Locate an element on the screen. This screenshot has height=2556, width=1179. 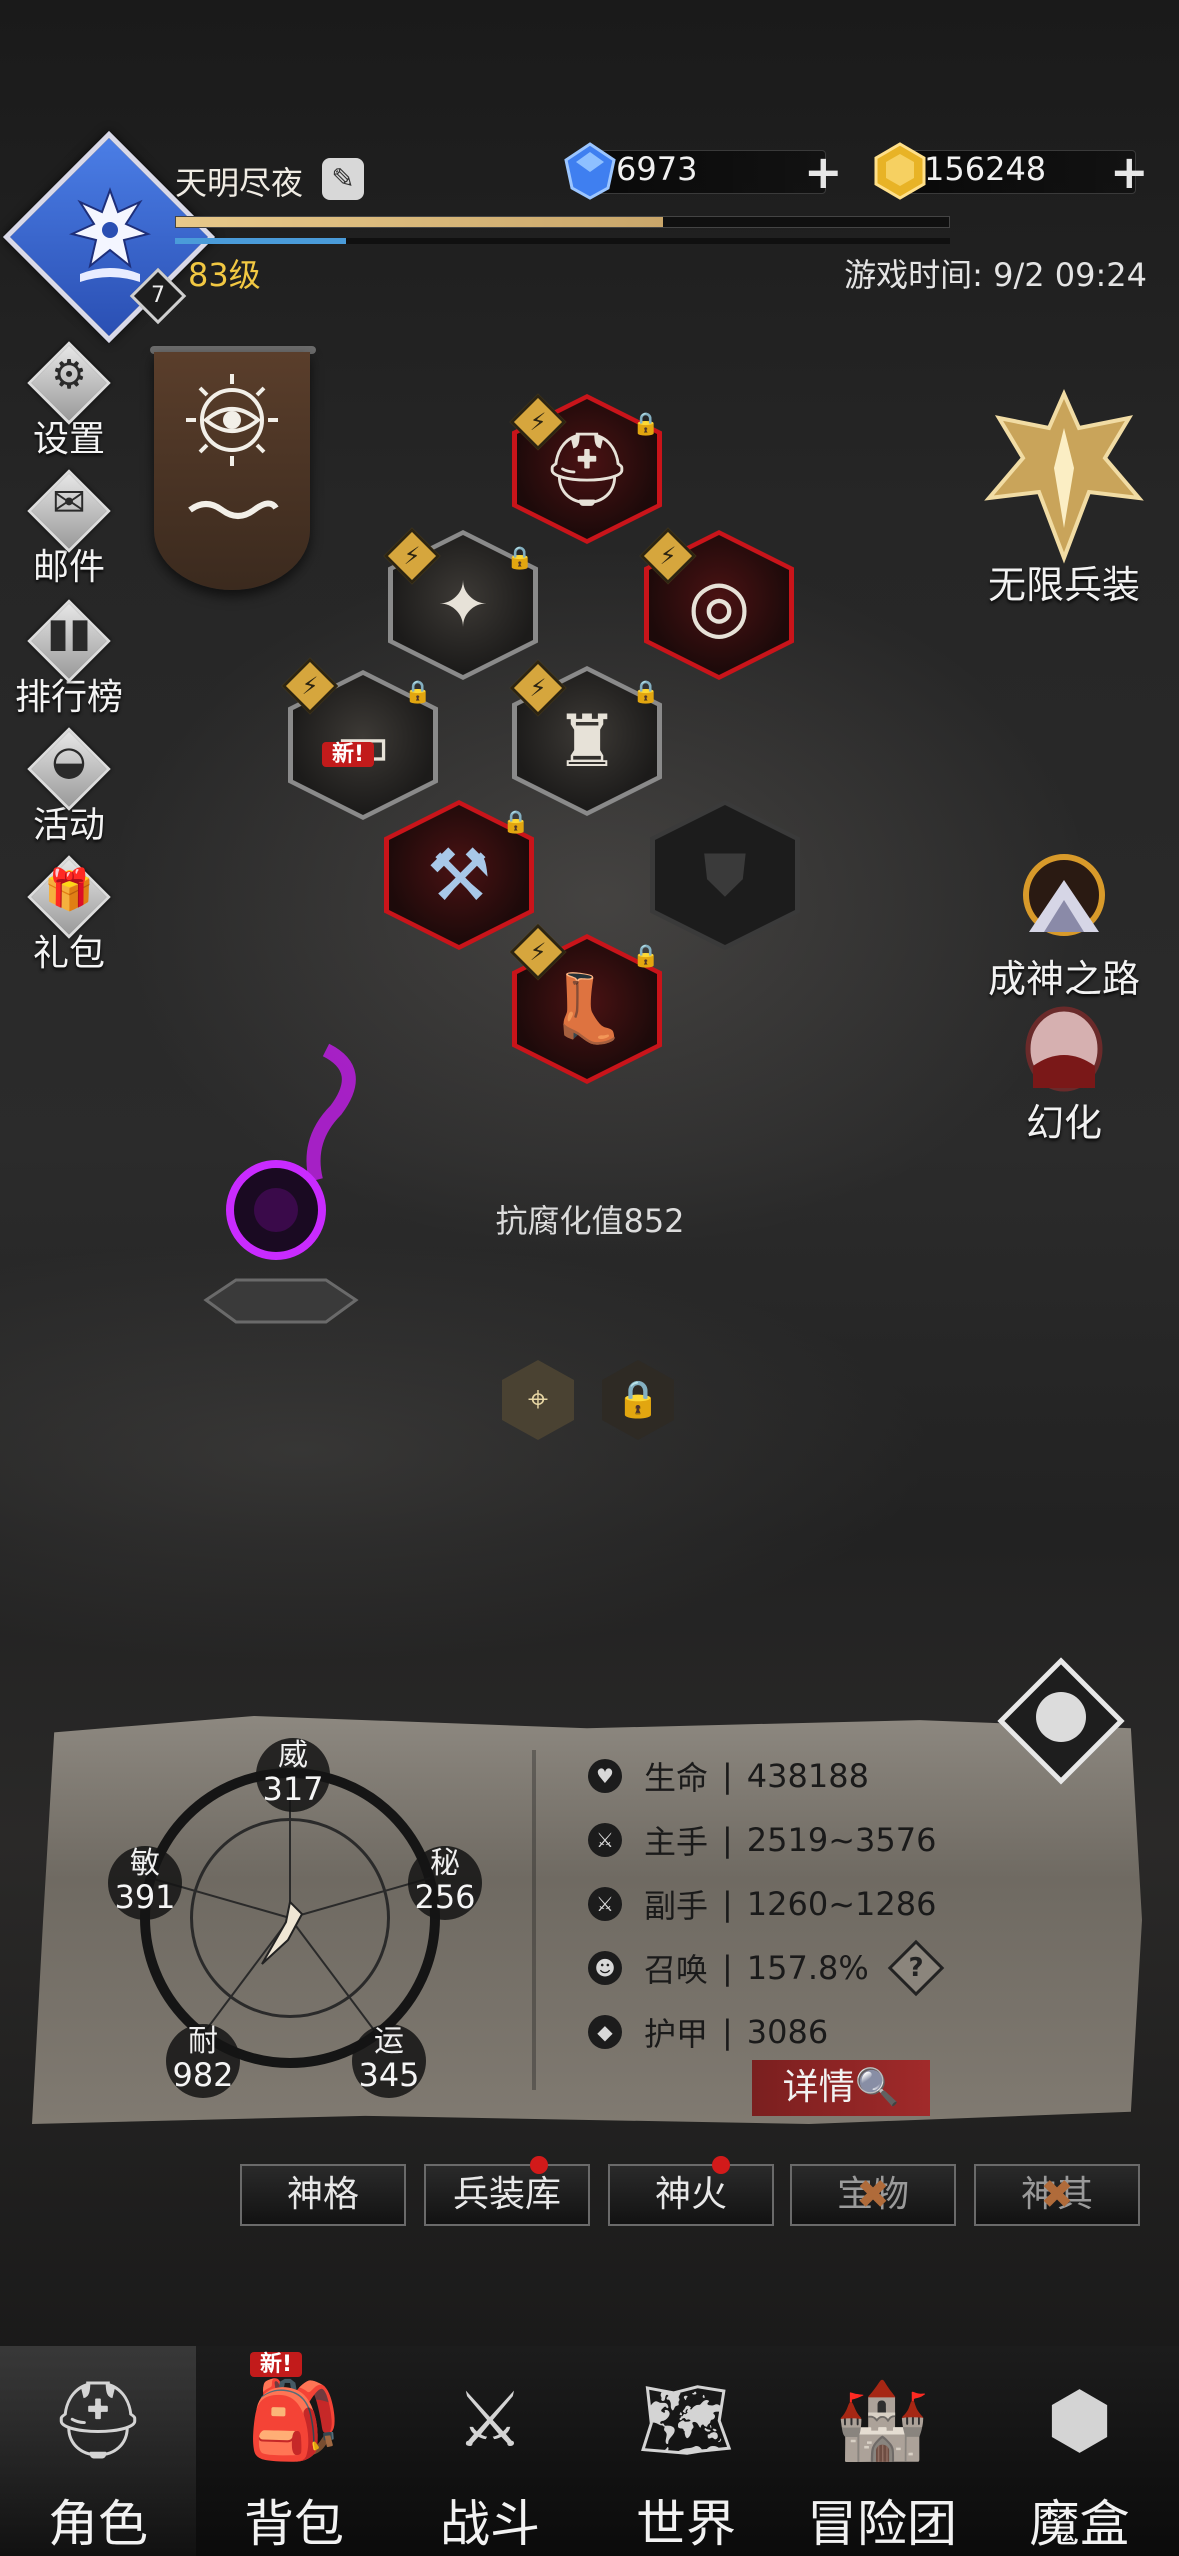
nav-character: ⛑ 角色 is located at coordinates (98, 2451).